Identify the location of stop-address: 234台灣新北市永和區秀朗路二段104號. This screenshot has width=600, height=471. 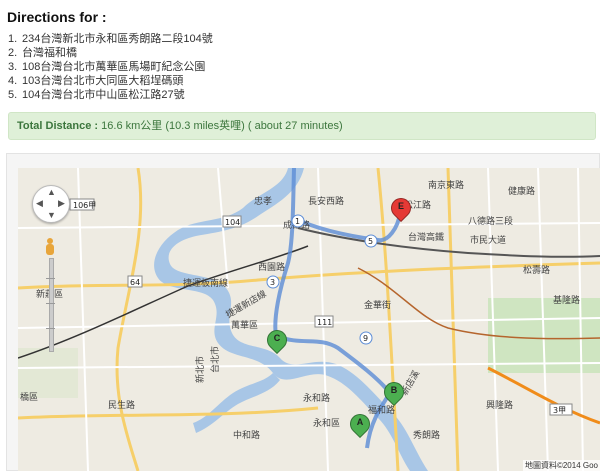
(117, 39).